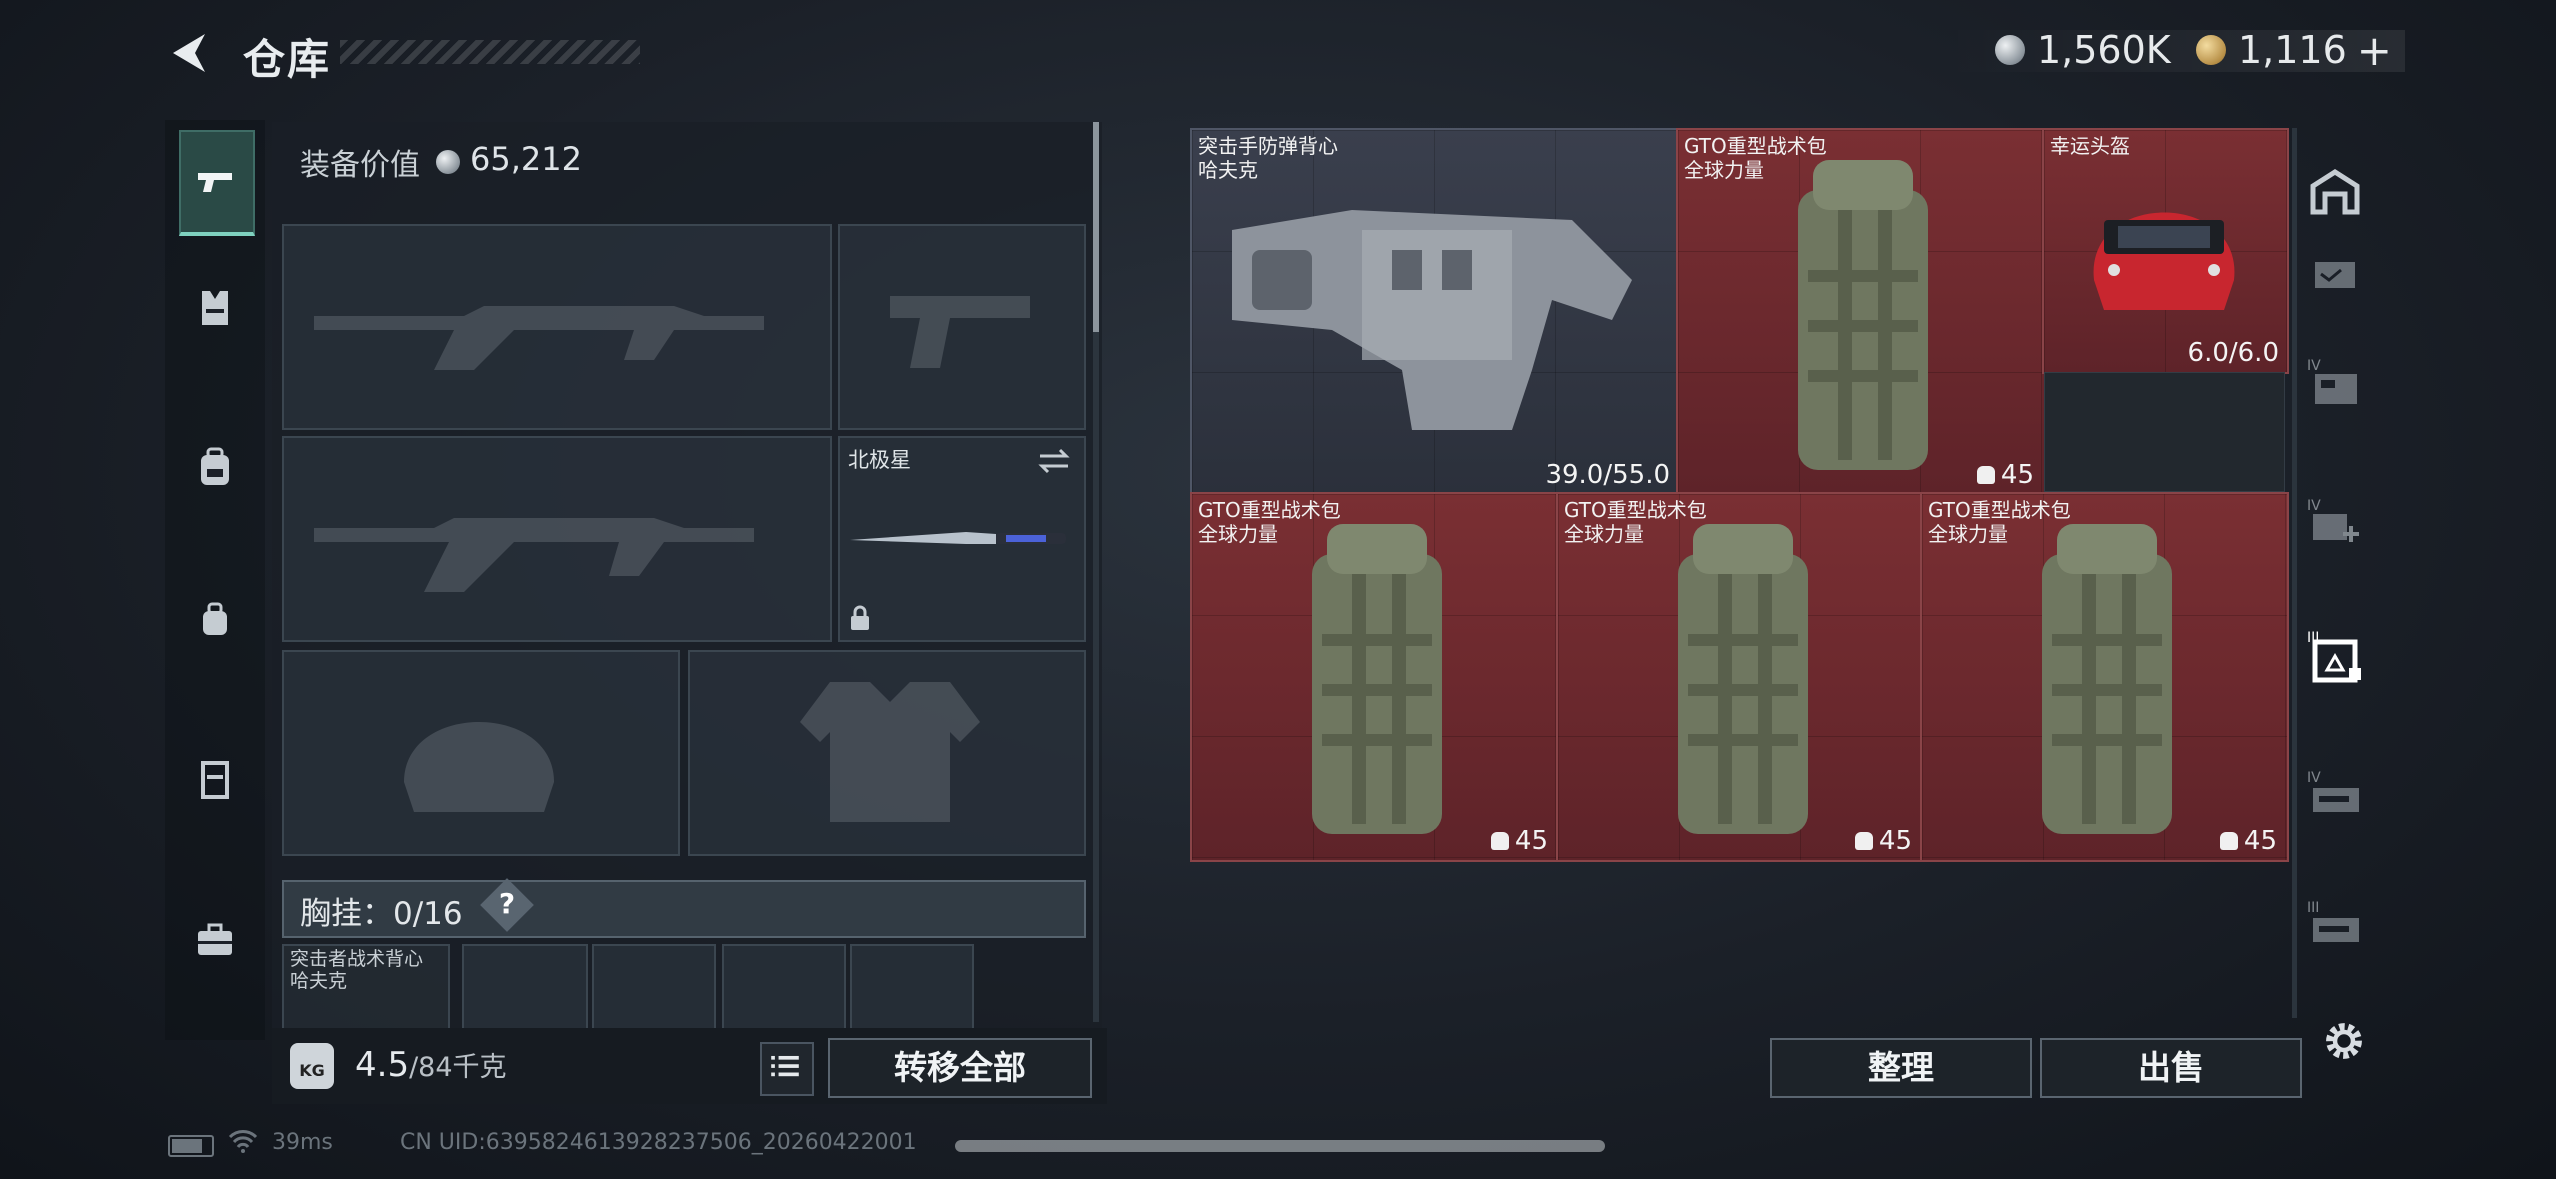  Describe the element at coordinates (2104, 50) in the screenshot. I see `silver-amount: 1,560K` at that location.